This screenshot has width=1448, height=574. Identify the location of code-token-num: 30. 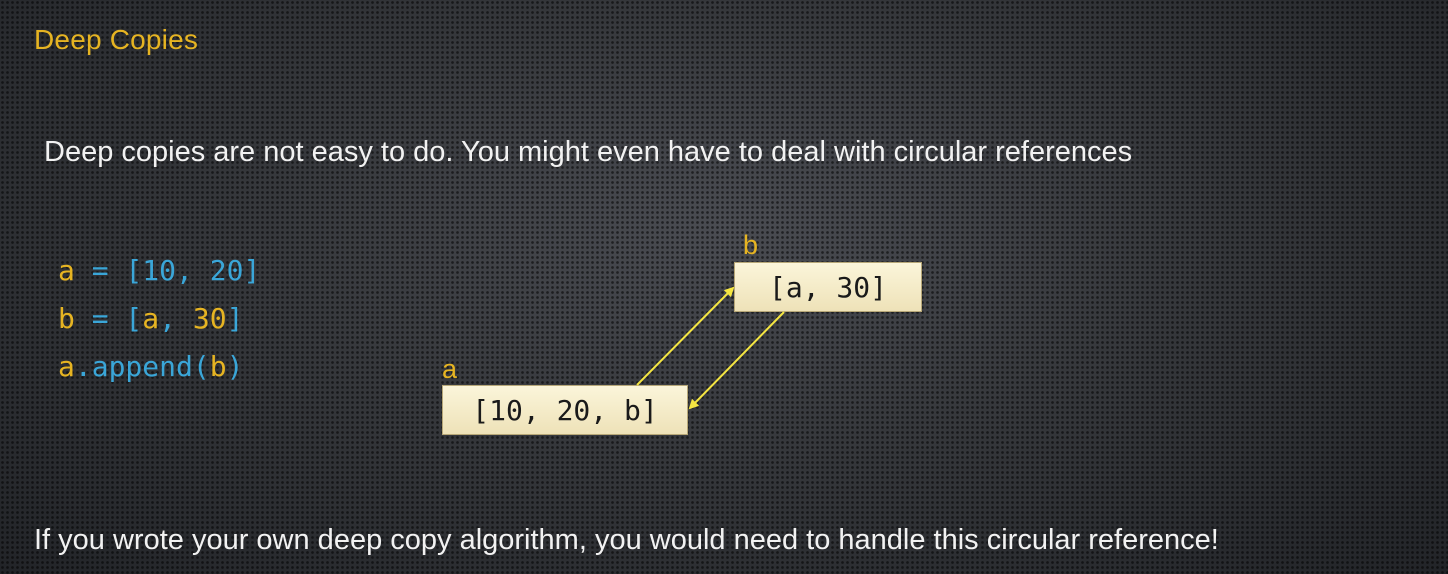
(209, 318).